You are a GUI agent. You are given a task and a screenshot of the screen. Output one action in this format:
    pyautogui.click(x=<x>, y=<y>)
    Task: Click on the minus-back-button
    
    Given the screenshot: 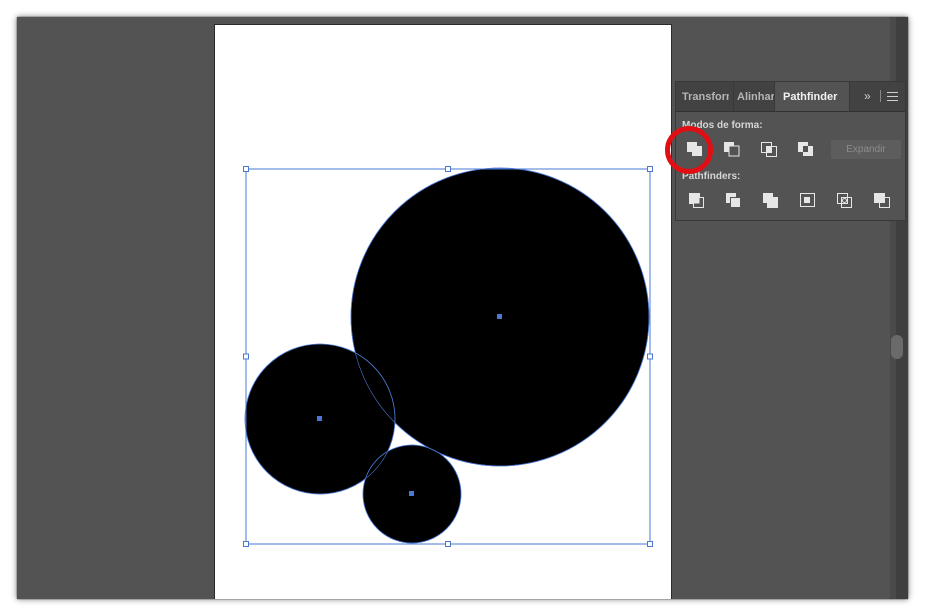 What is the action you would take?
    pyautogui.click(x=882, y=200)
    